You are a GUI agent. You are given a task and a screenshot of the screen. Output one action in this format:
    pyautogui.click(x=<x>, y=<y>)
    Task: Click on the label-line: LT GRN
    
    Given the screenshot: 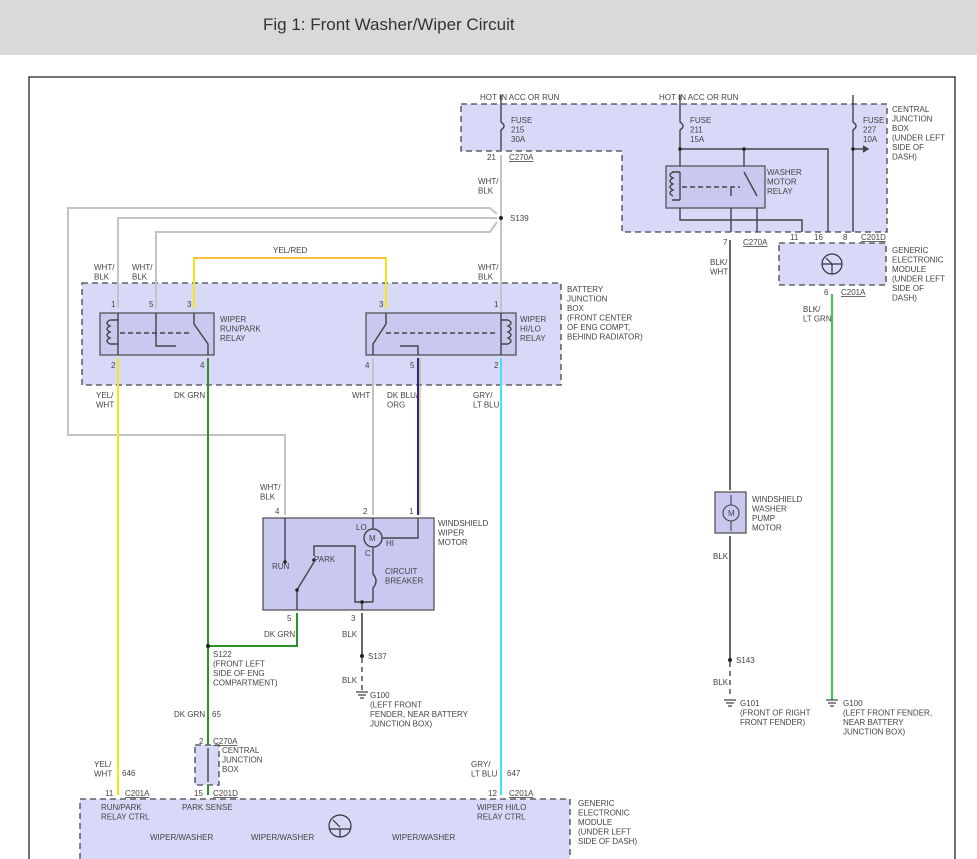 What is the action you would take?
    pyautogui.click(x=817, y=319)
    